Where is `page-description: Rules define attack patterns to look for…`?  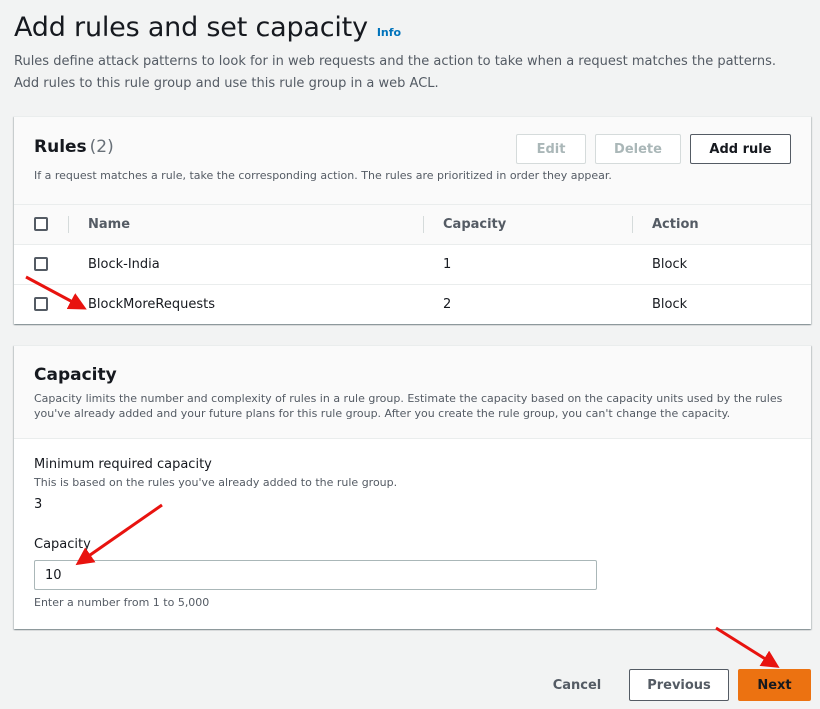
page-description: Rules define attack patterns to look for… is located at coordinates (395, 72).